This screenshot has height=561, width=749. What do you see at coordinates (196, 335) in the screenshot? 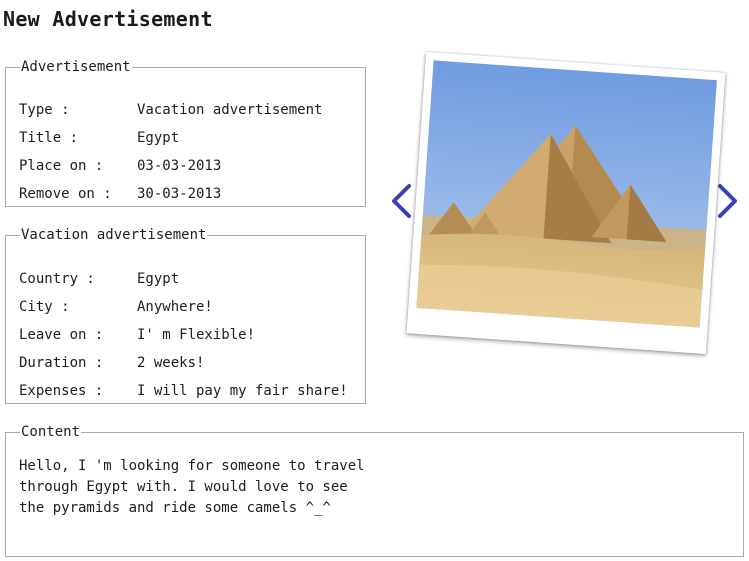
I see `leave-on-value: I' m Flexible!` at bounding box center [196, 335].